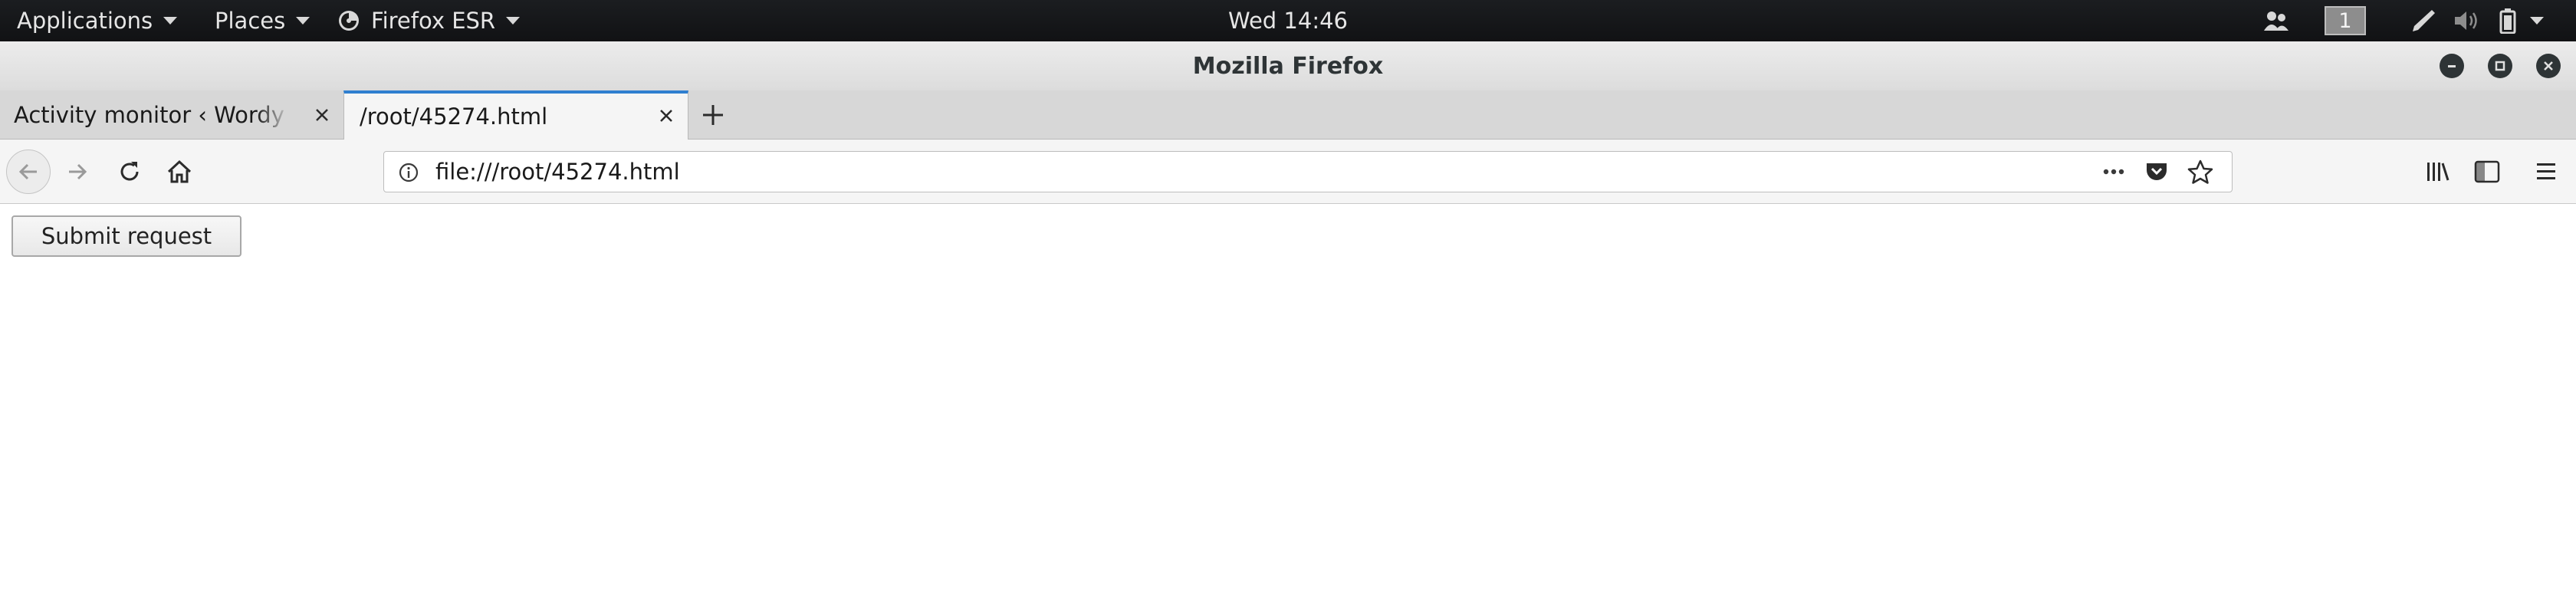  I want to click on reload-button, so click(130, 172).